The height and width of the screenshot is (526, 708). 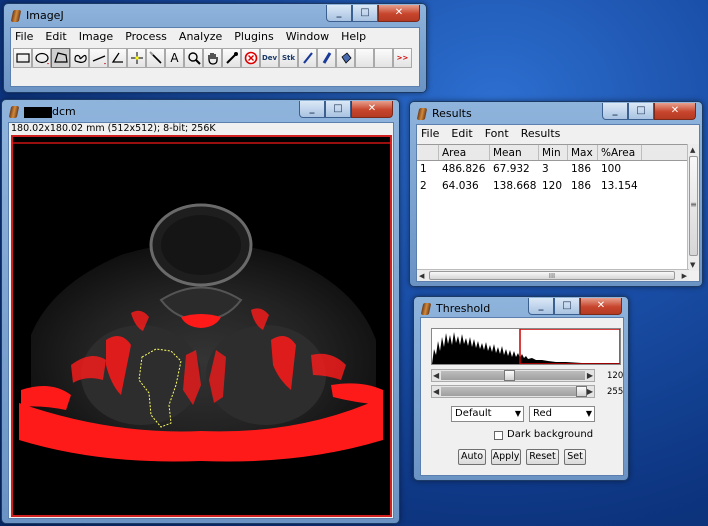 What do you see at coordinates (79, 58) in the screenshot?
I see `freehand-tool-icon` at bounding box center [79, 58].